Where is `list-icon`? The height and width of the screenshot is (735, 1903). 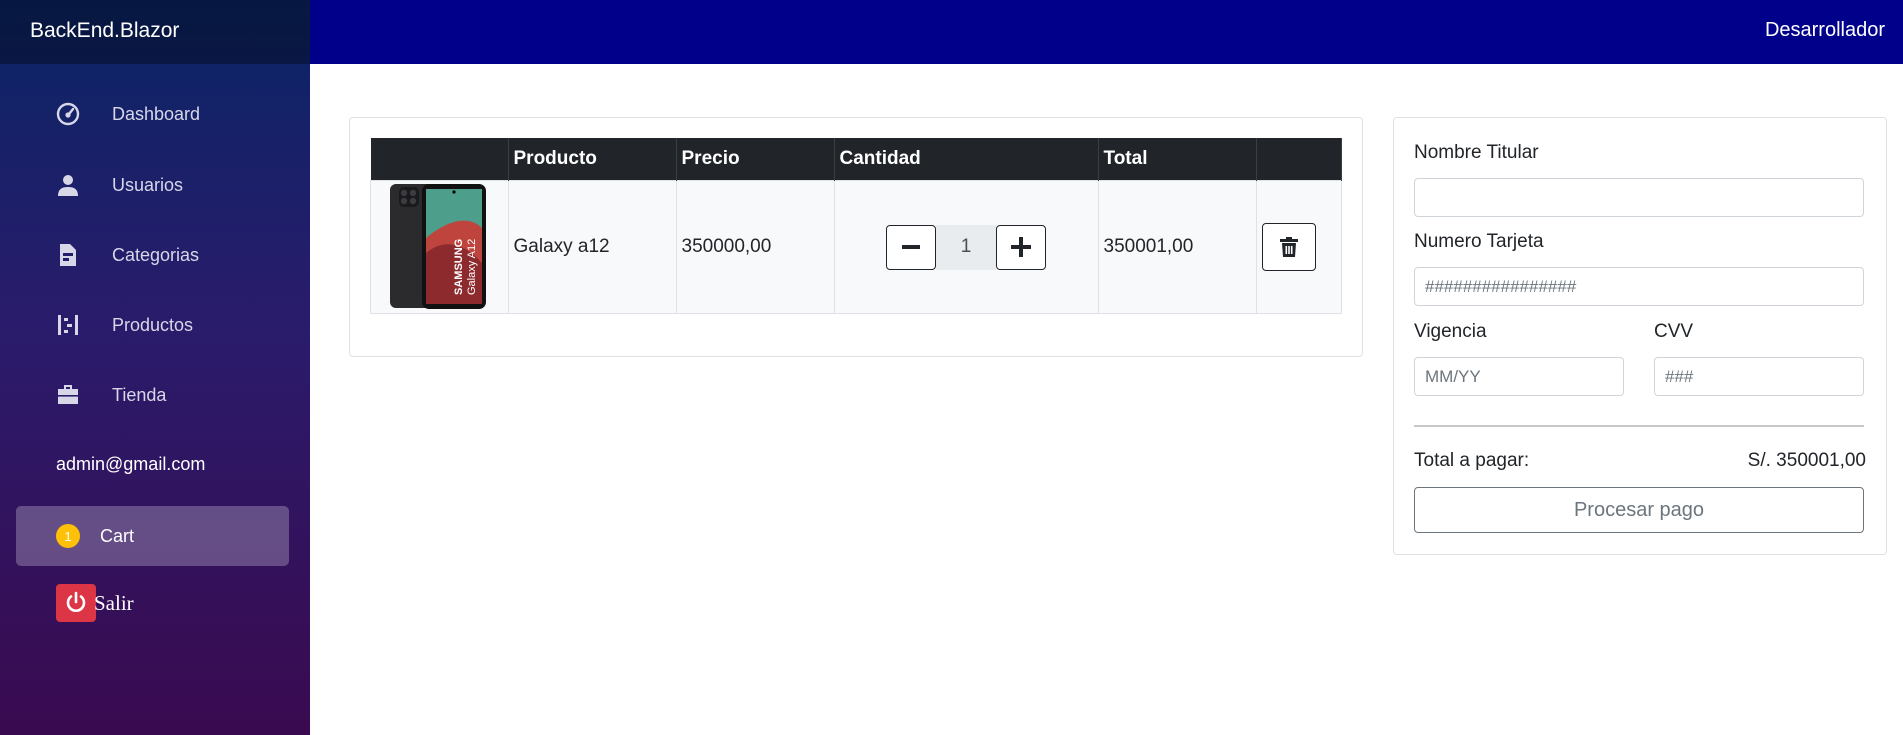 list-icon is located at coordinates (68, 325).